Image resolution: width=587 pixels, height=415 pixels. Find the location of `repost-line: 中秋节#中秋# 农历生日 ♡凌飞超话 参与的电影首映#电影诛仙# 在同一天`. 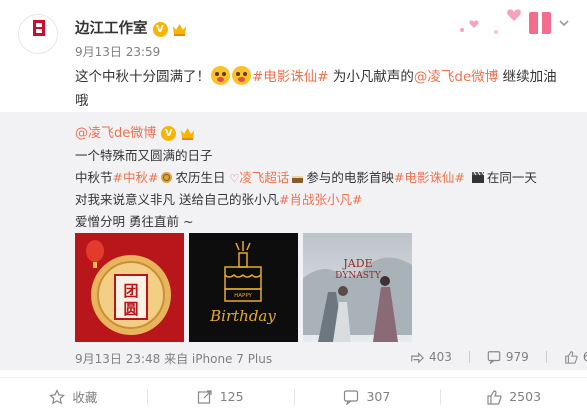

repost-line: 中秋节#中秋# 农历生日 ♡凌飞超话 参与的电影首映#电影诛仙# 在同一天 is located at coordinates (306, 176).